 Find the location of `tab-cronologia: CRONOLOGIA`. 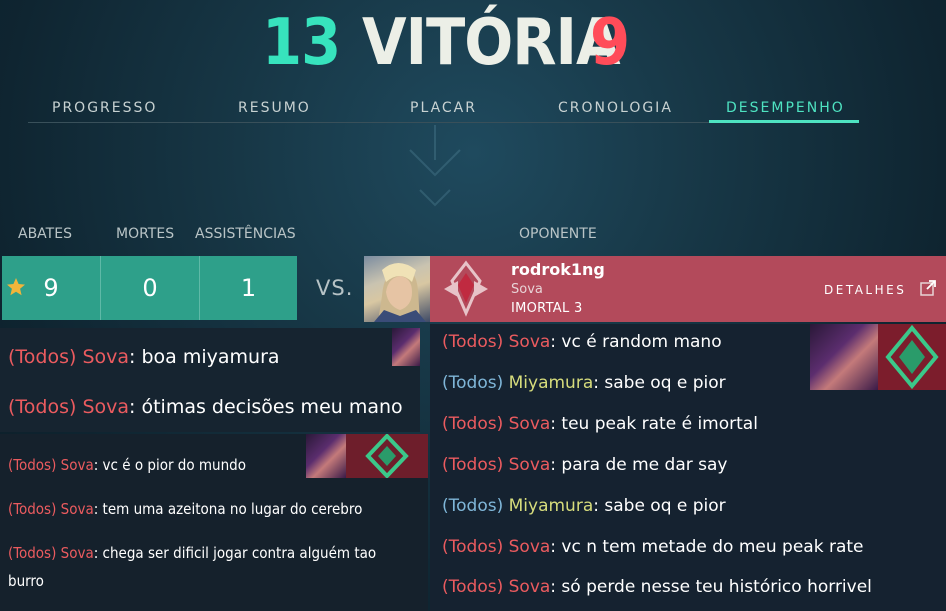

tab-cronologia: CRONOLOGIA is located at coordinates (615, 108).